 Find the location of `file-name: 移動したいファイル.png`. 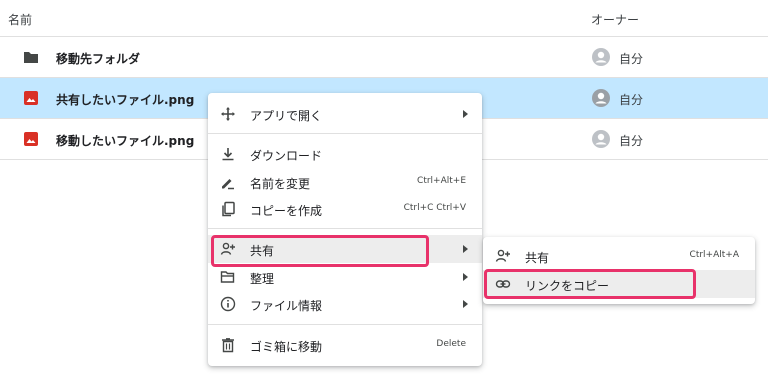

file-name: 移動したいファイル.png is located at coordinates (125, 141).